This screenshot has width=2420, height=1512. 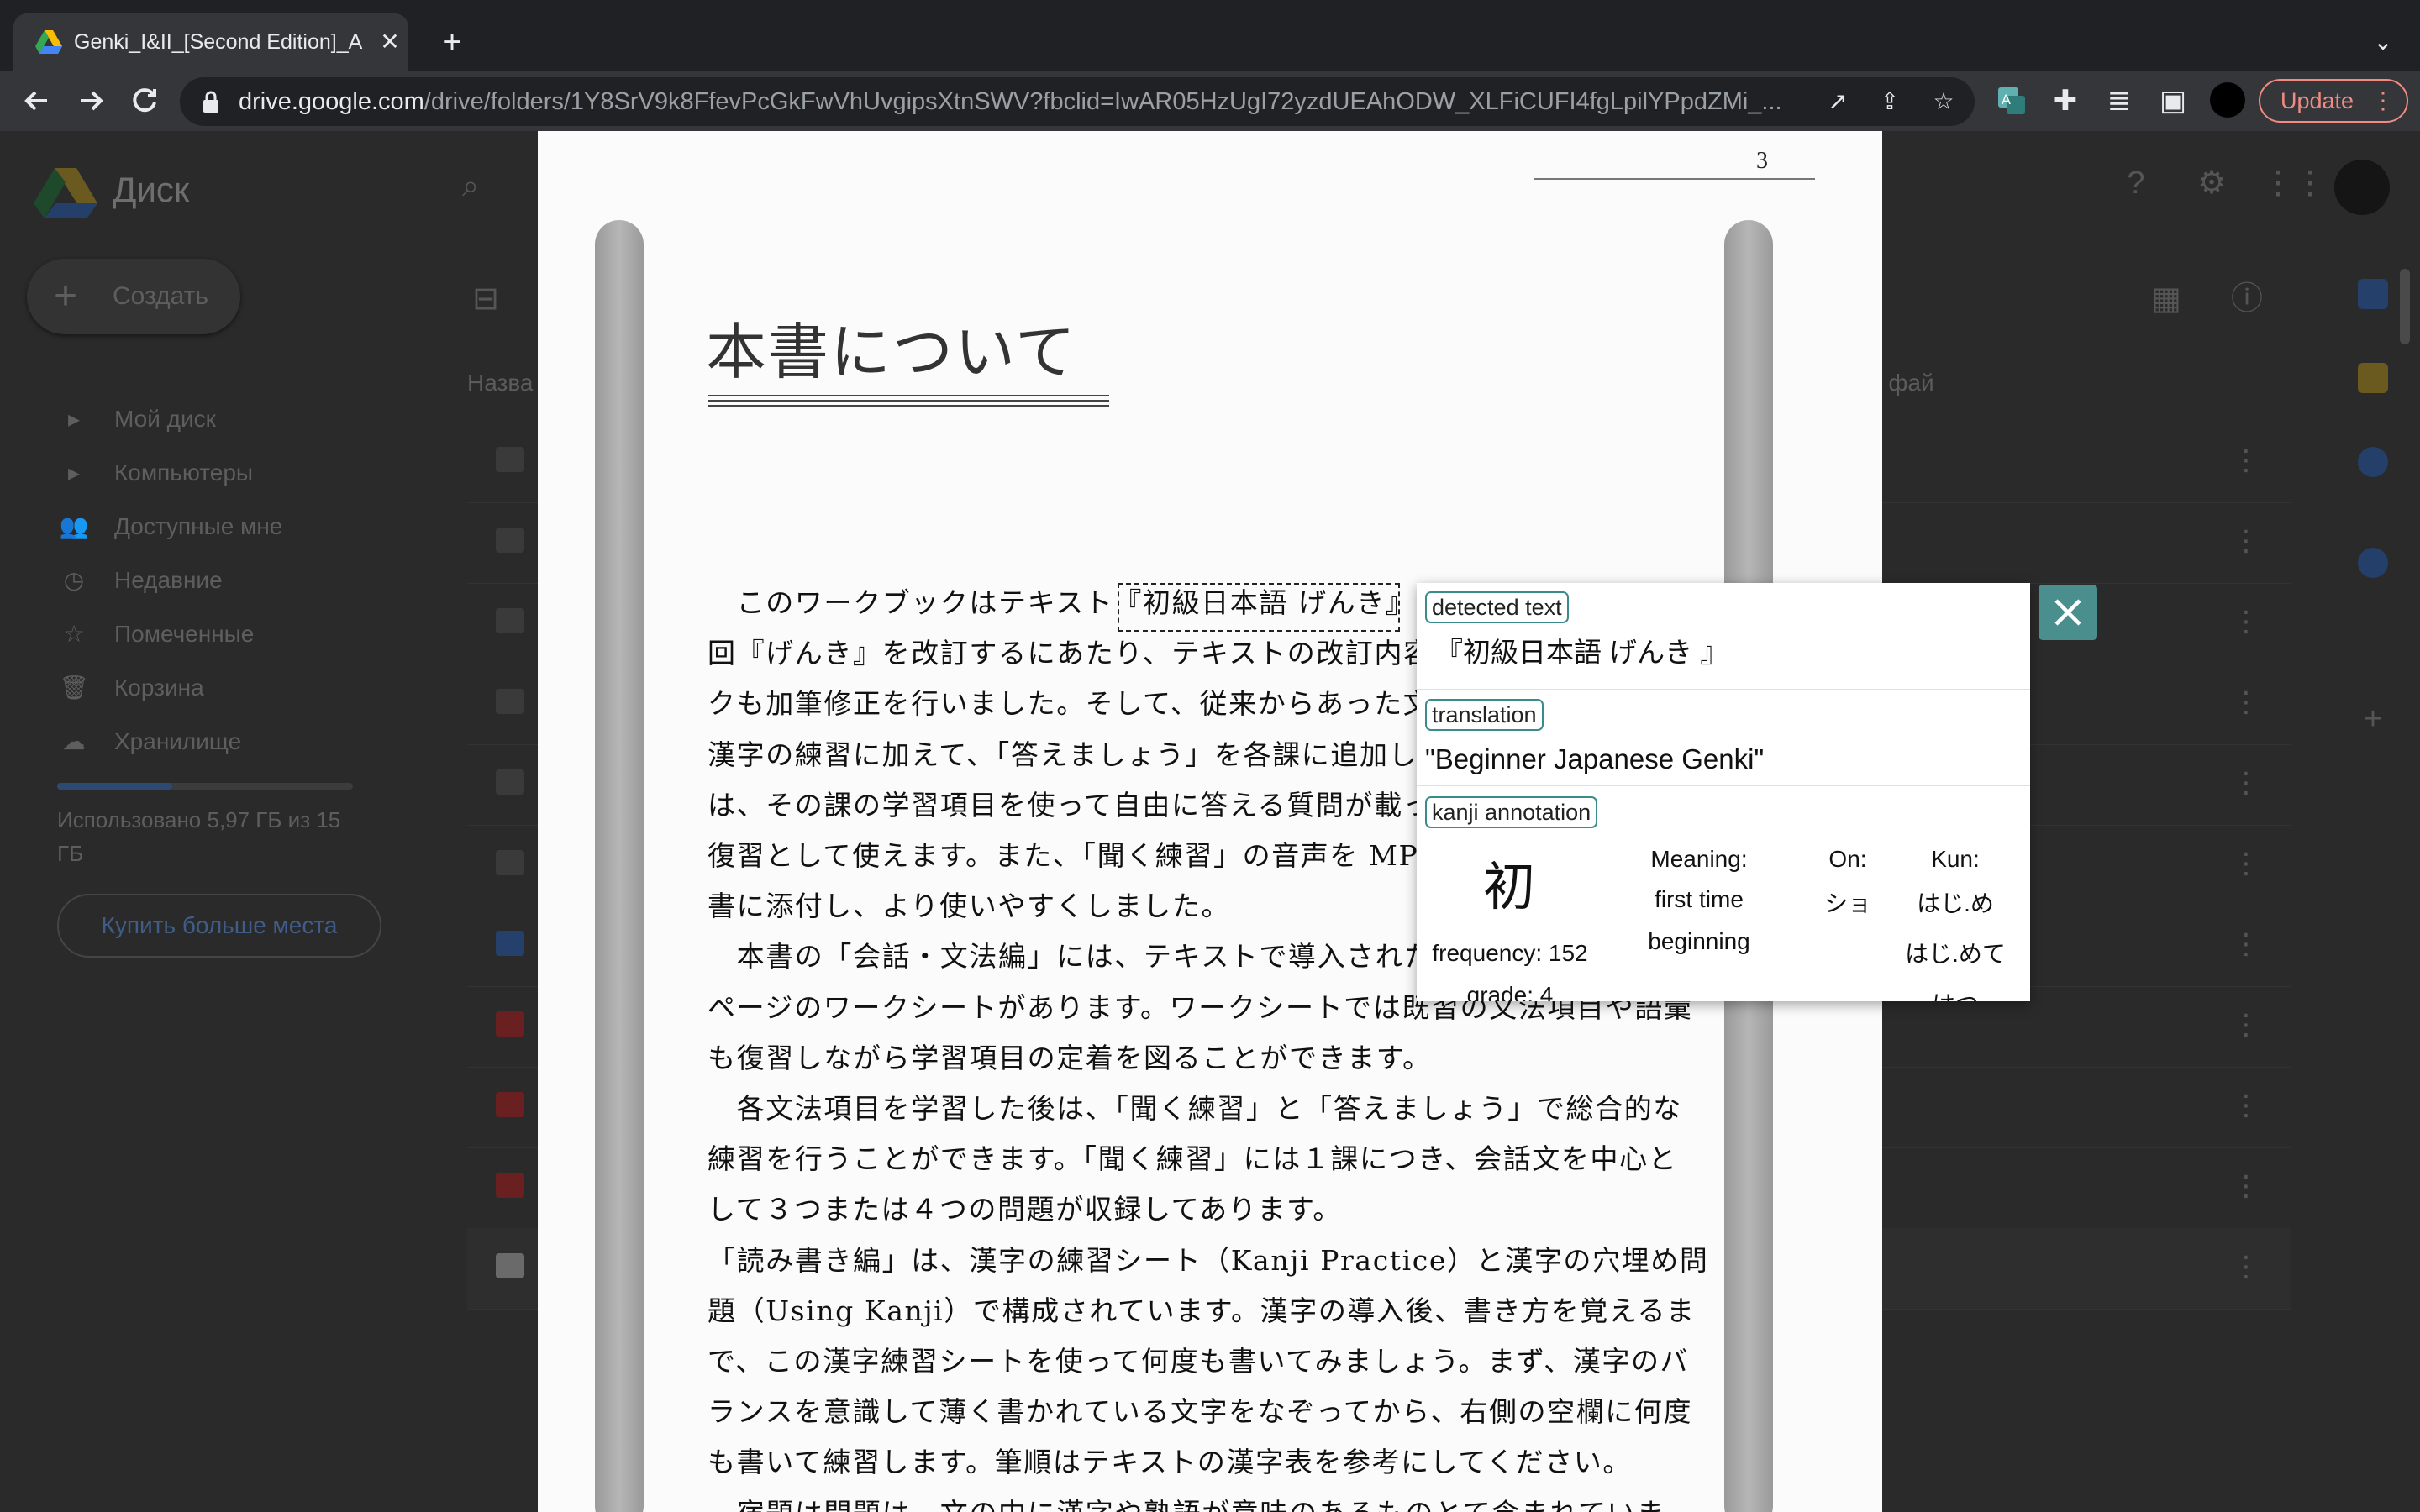 I want to click on extensions-puzzle-icon: ✚, so click(x=2065, y=100).